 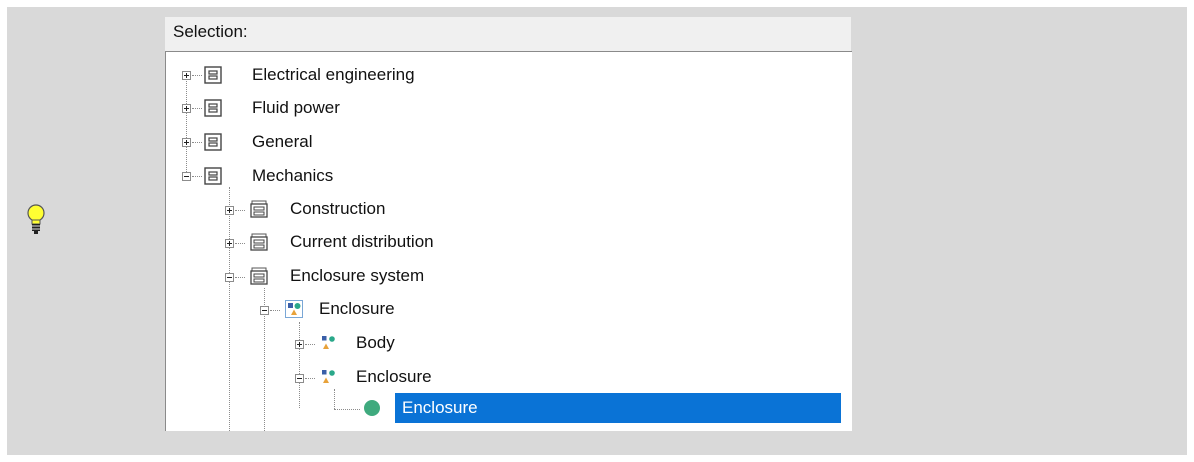 What do you see at coordinates (372, 408) in the screenshot?
I see `green-circle-icon` at bounding box center [372, 408].